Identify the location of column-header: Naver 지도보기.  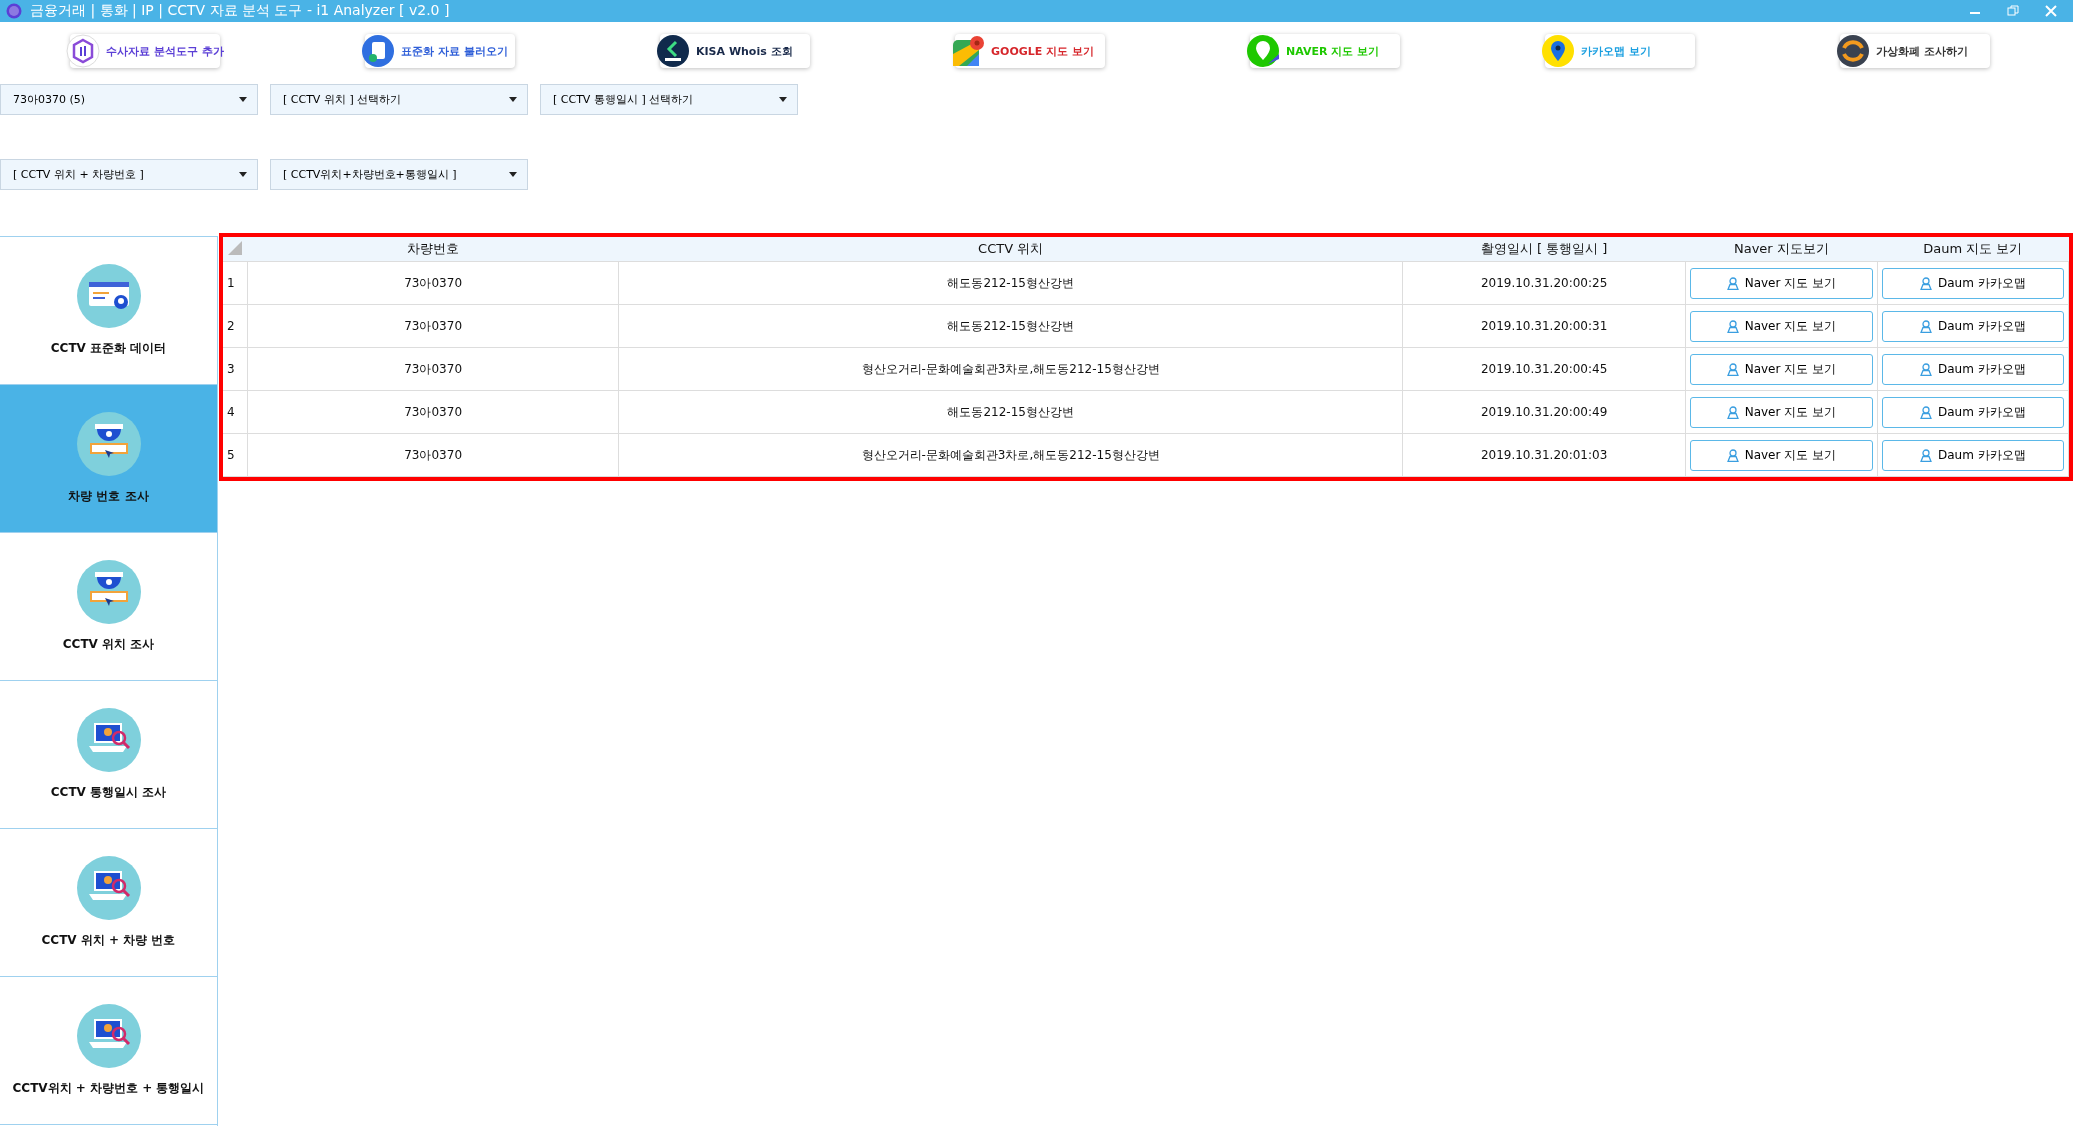
(1781, 249).